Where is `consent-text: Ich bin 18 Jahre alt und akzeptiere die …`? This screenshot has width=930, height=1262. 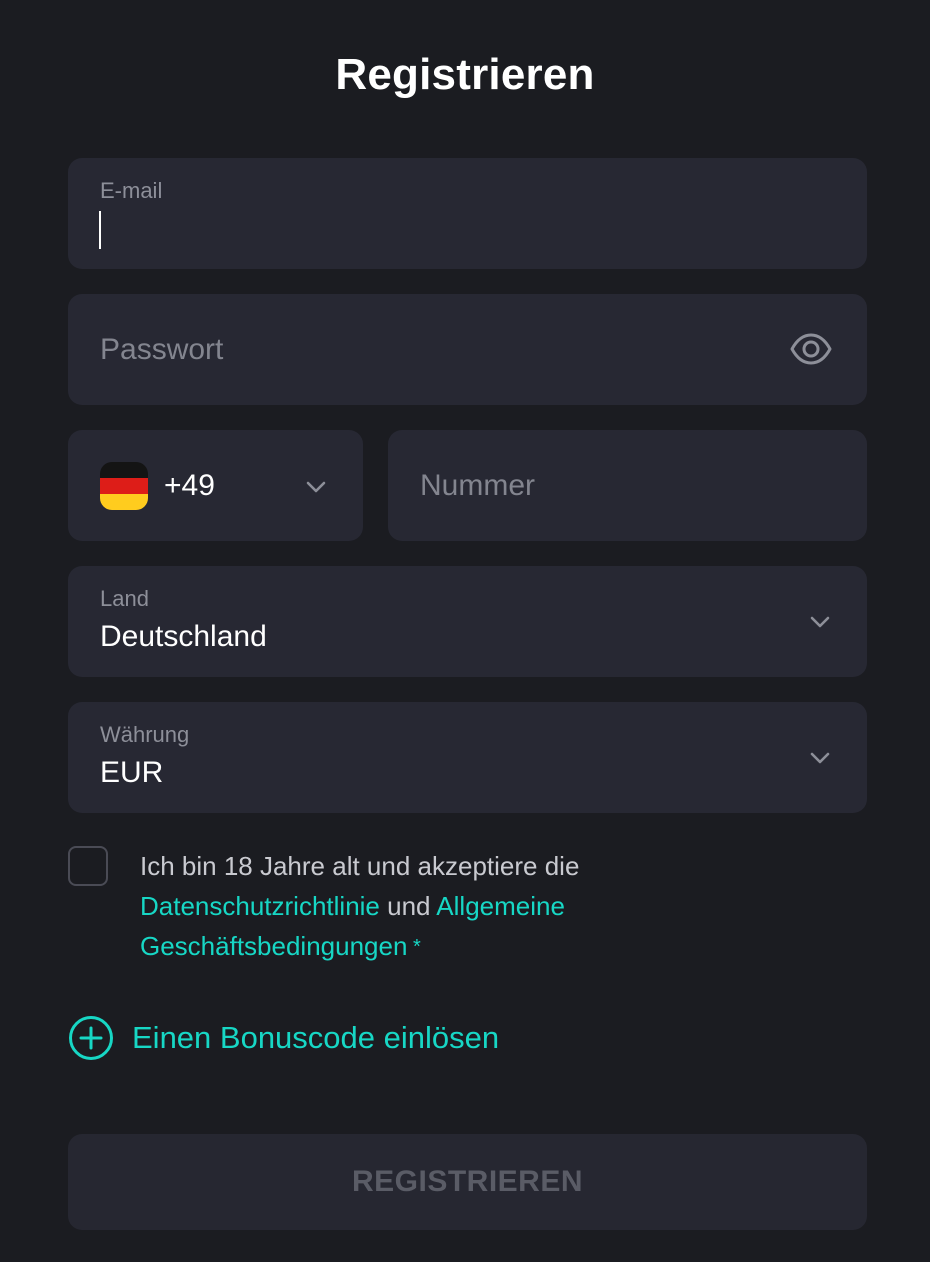
consent-text: Ich bin 18 Jahre alt und akzeptiere die … is located at coordinates (400, 906).